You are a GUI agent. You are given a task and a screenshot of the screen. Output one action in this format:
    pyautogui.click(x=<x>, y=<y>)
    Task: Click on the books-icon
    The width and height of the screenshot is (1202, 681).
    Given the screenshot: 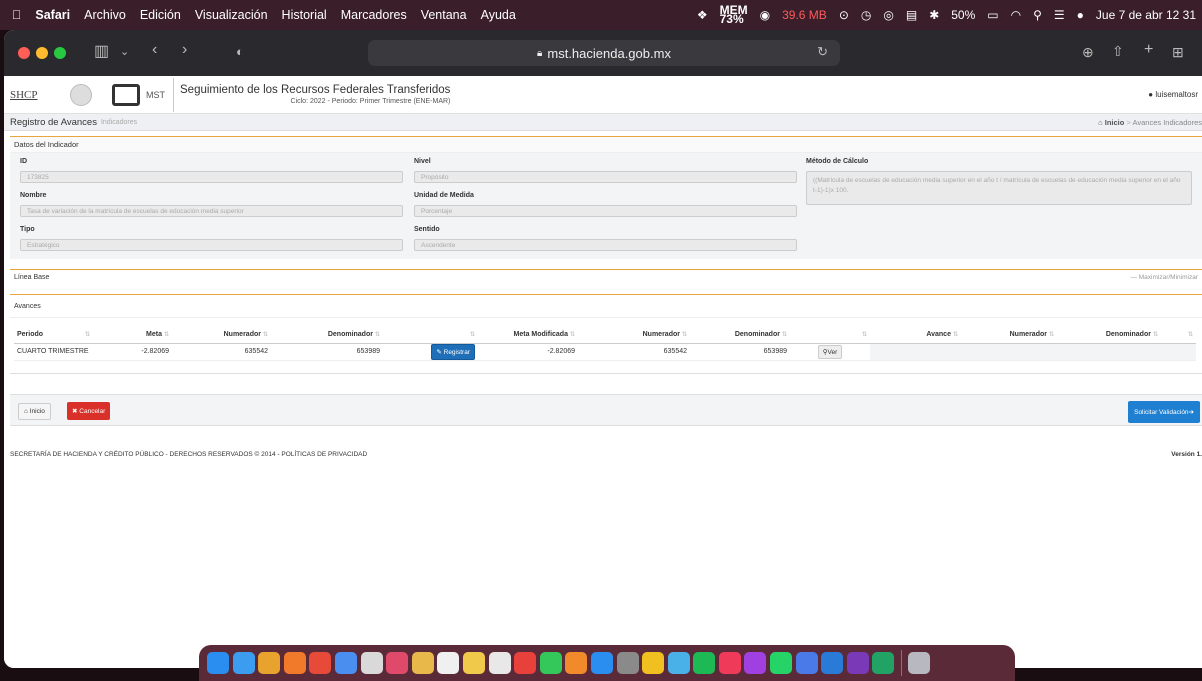 What is the action you would take?
    pyautogui.click(x=576, y=663)
    